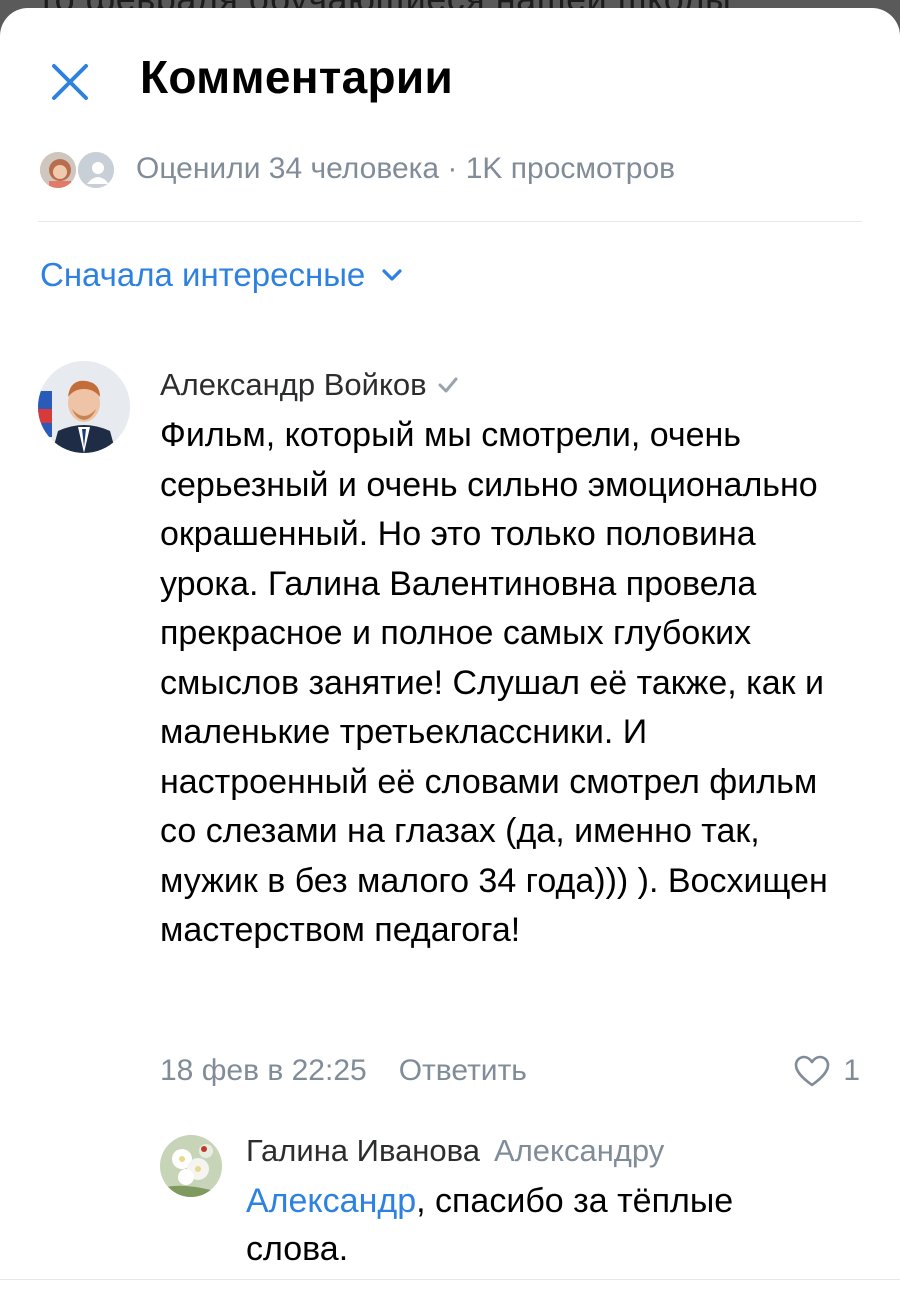 The width and height of the screenshot is (900, 1298). What do you see at coordinates (448, 385) in the screenshot?
I see `checkmark-icon` at bounding box center [448, 385].